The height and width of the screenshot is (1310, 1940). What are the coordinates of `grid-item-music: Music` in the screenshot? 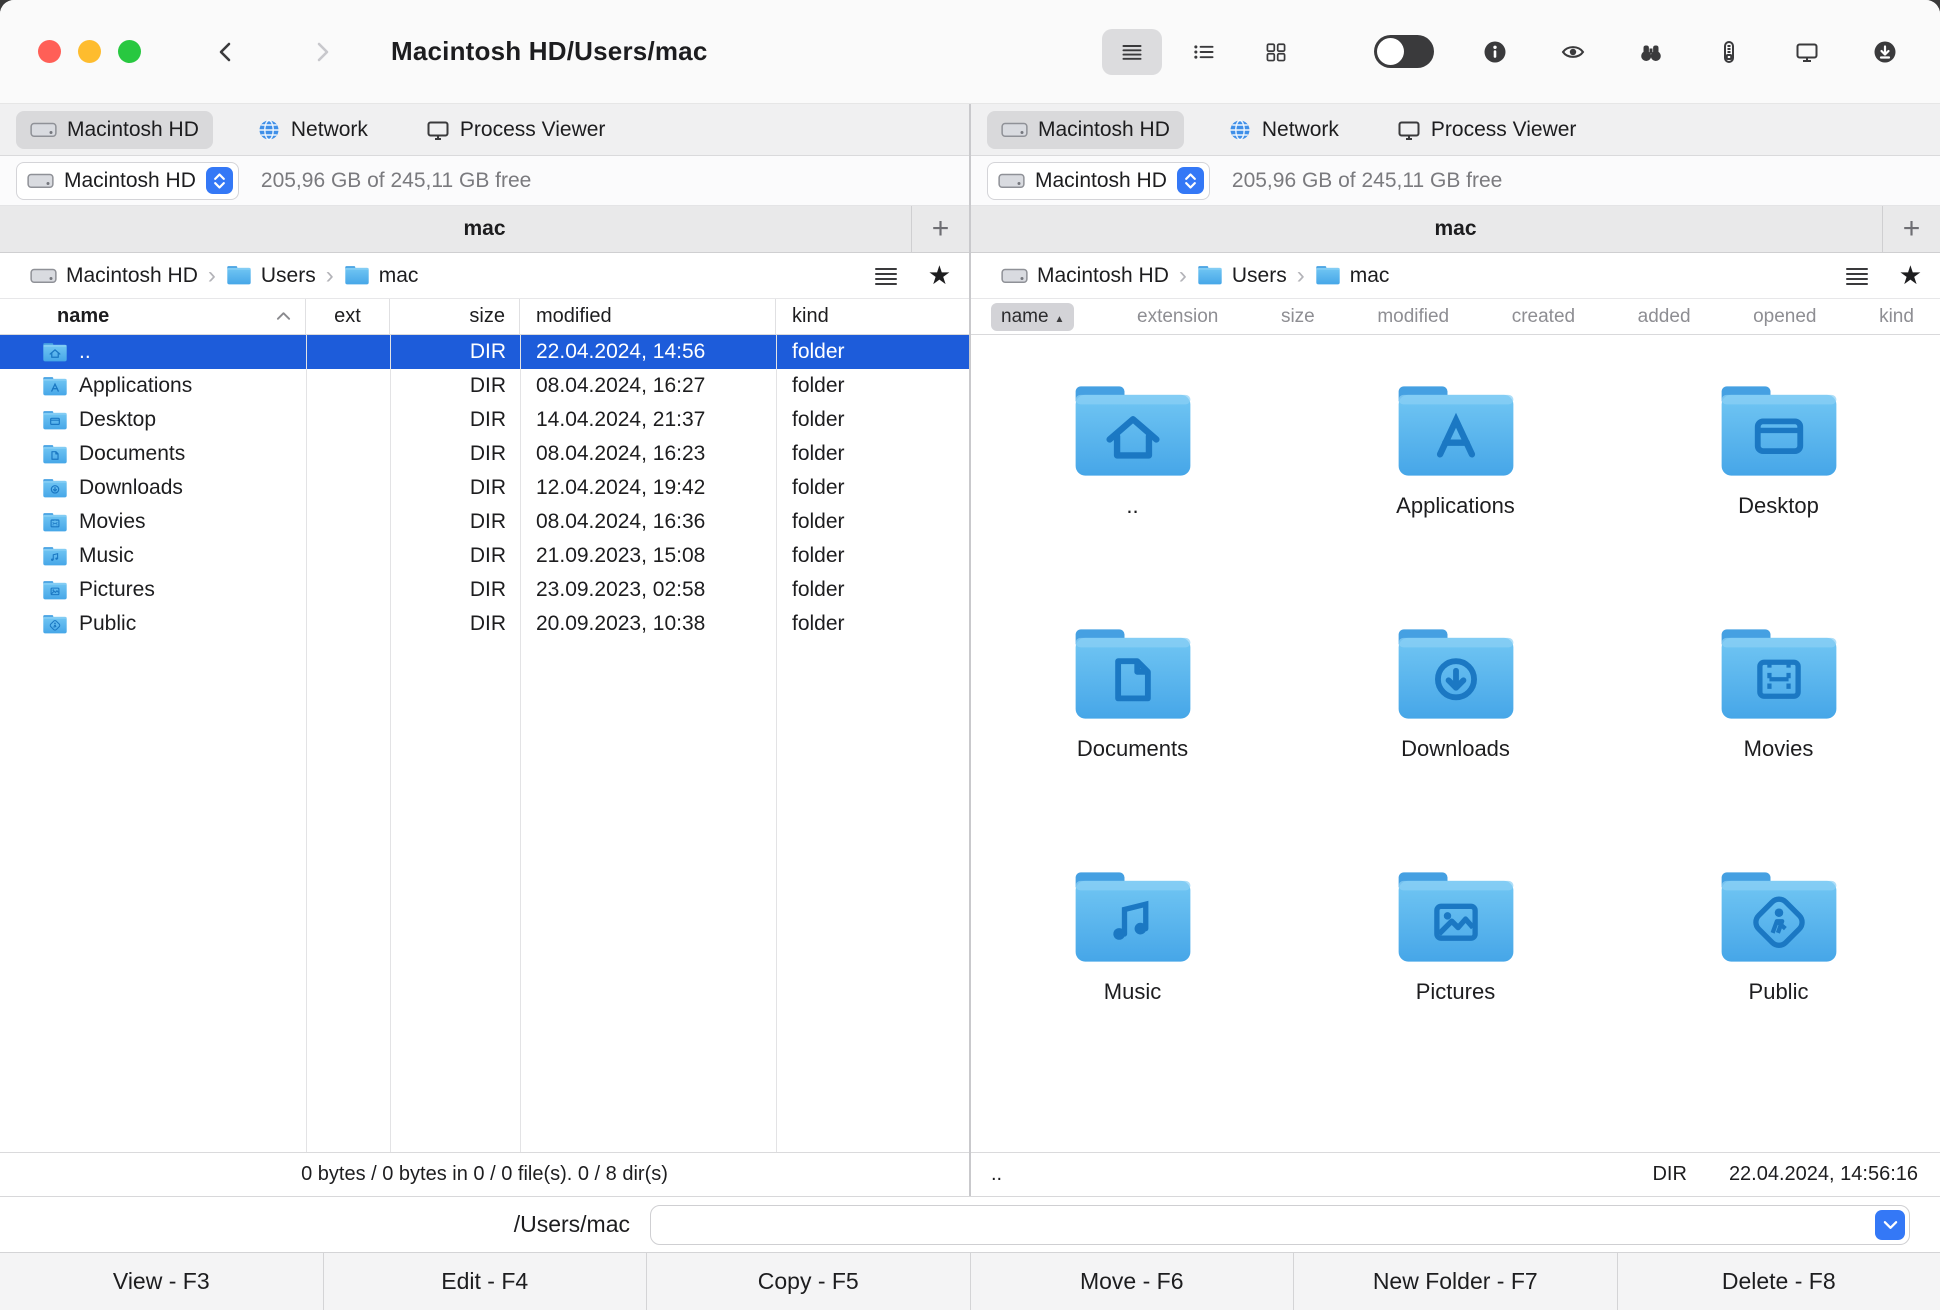 It's located at (1132, 936).